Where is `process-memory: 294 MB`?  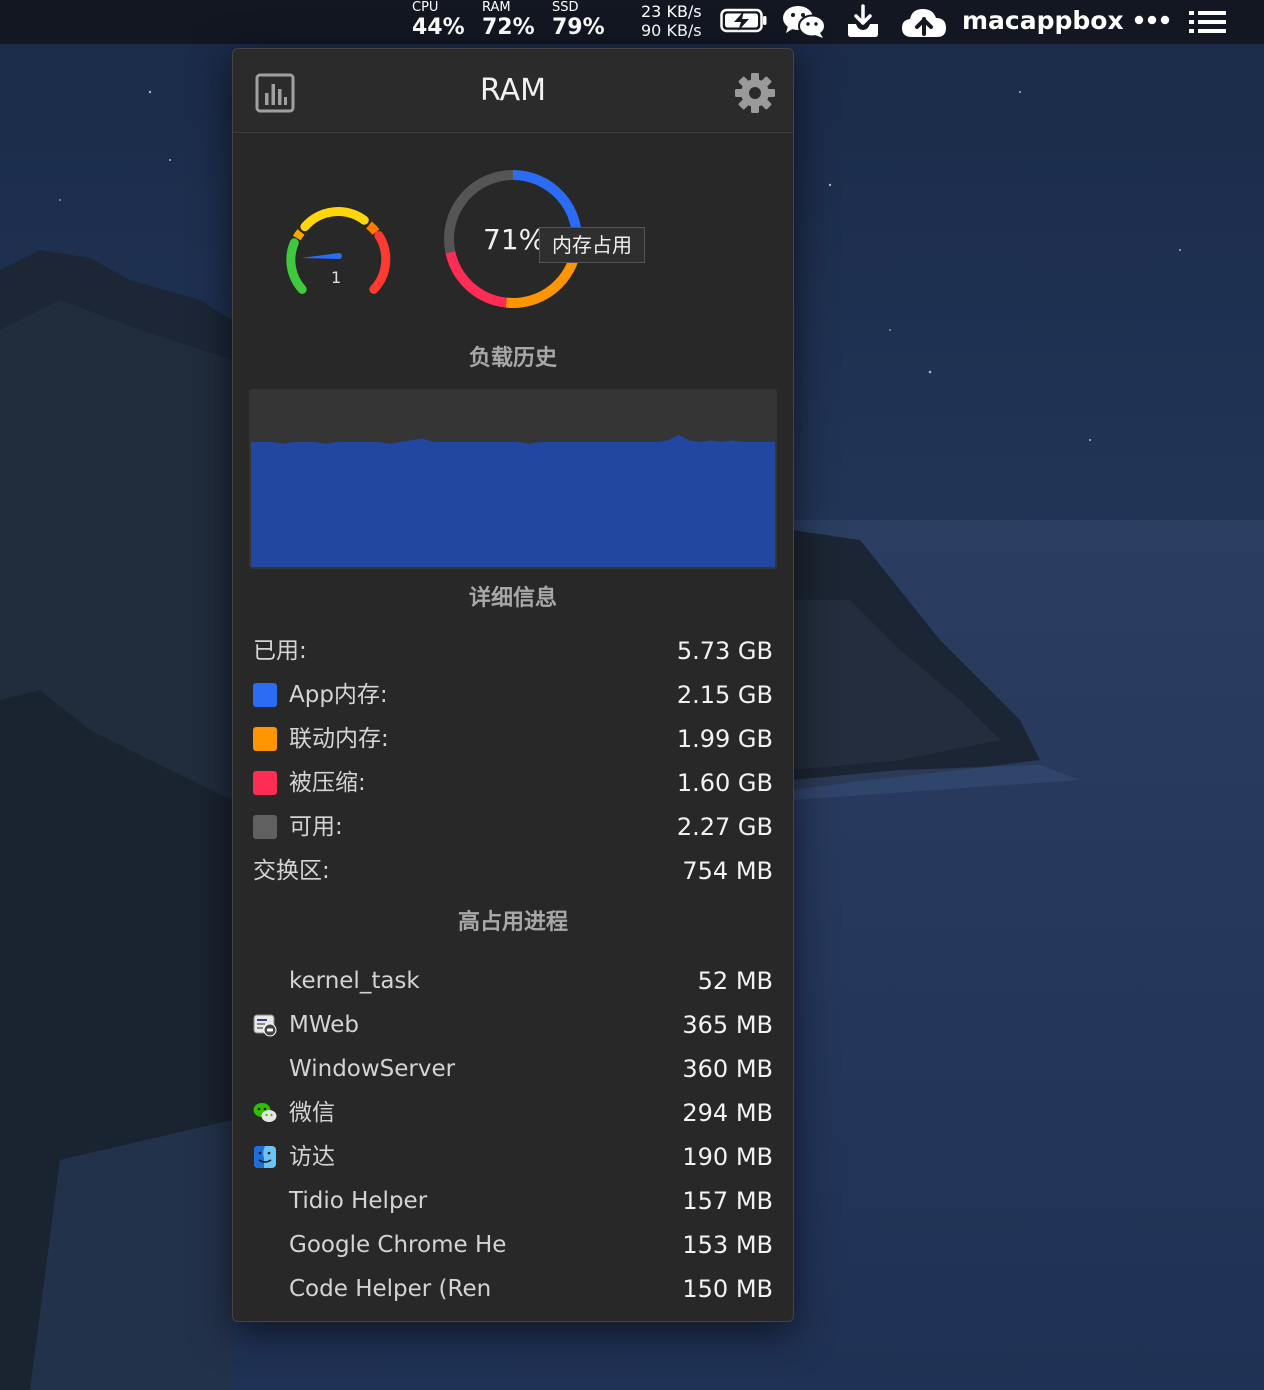
process-memory: 294 MB is located at coordinates (727, 1113).